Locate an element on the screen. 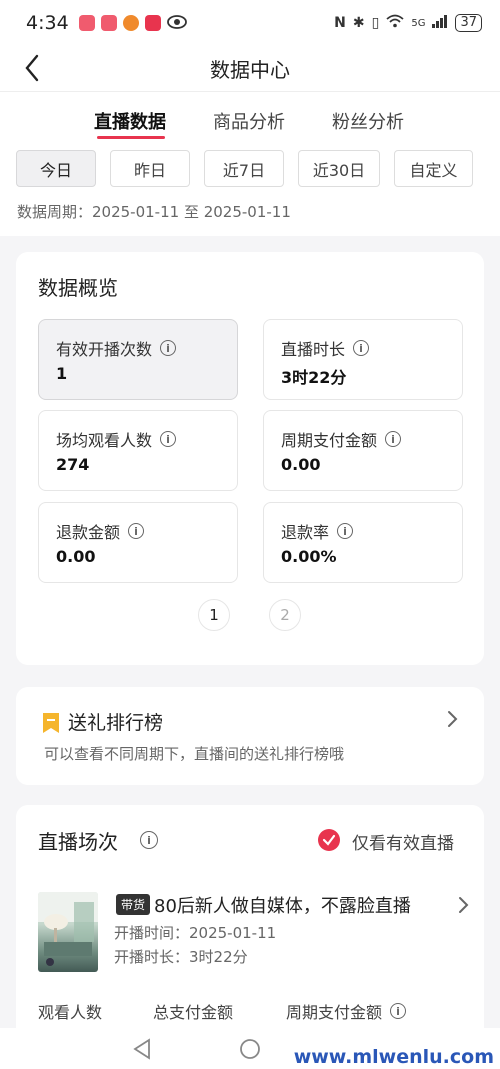 This screenshot has width=500, height=1069. battery-indicator: 37 is located at coordinates (468, 23).